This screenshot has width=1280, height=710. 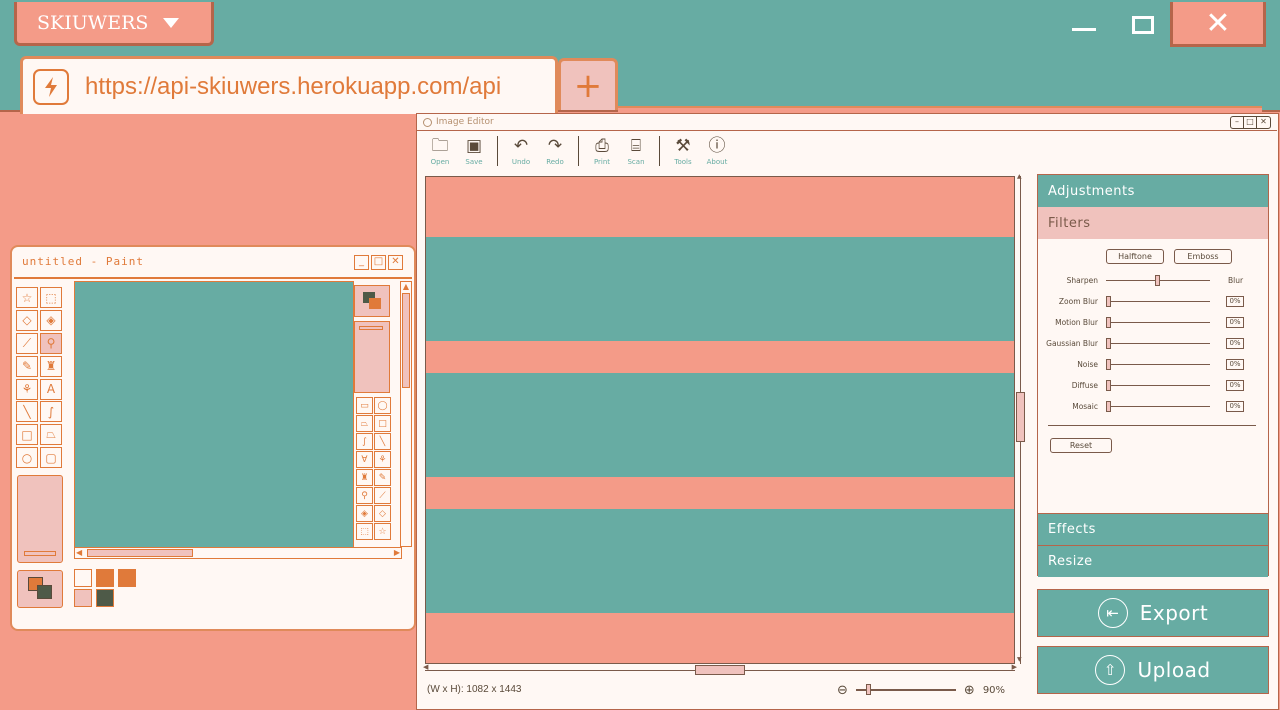 What do you see at coordinates (364, 531) in the screenshot?
I see `rect-select-icon: ⬚` at bounding box center [364, 531].